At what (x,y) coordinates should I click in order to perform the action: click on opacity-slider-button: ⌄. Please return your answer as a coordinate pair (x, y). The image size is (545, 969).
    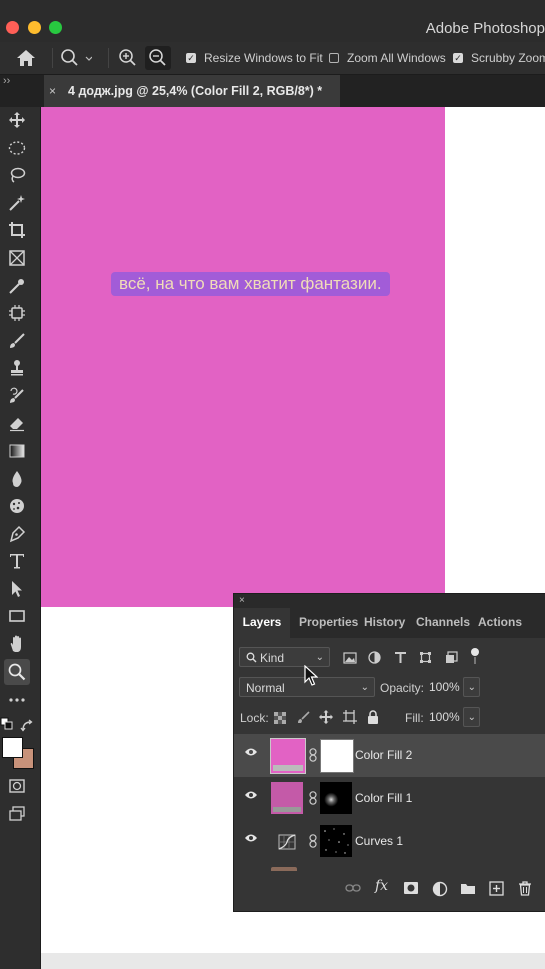
    Looking at the image, I should click on (471, 687).